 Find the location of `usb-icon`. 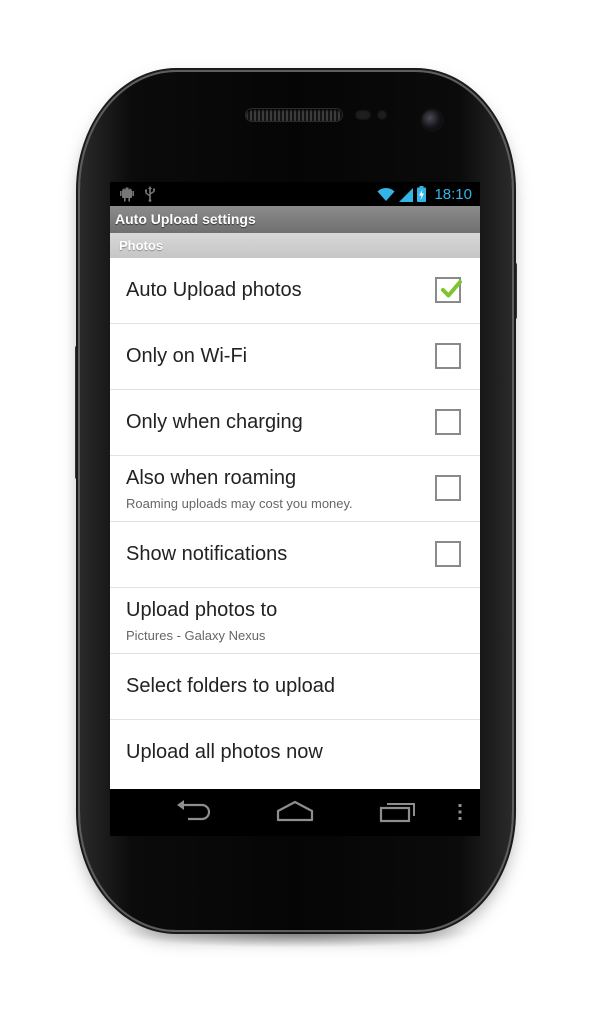

usb-icon is located at coordinates (150, 194).